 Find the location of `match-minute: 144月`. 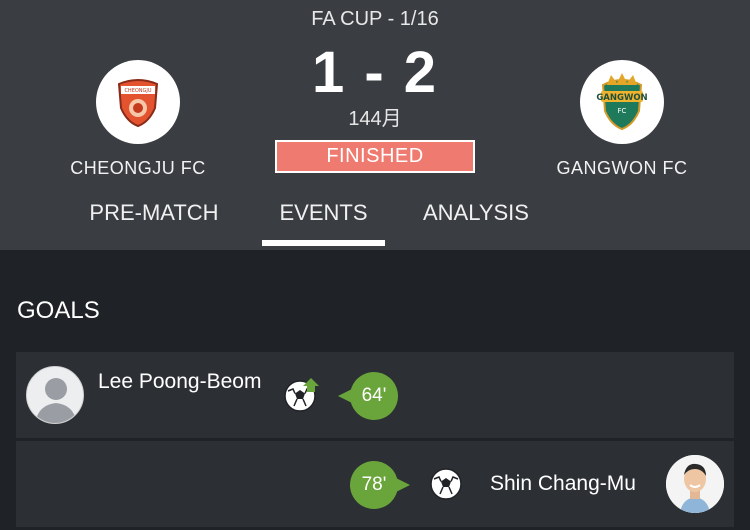

match-minute: 144月 is located at coordinates (375, 119).